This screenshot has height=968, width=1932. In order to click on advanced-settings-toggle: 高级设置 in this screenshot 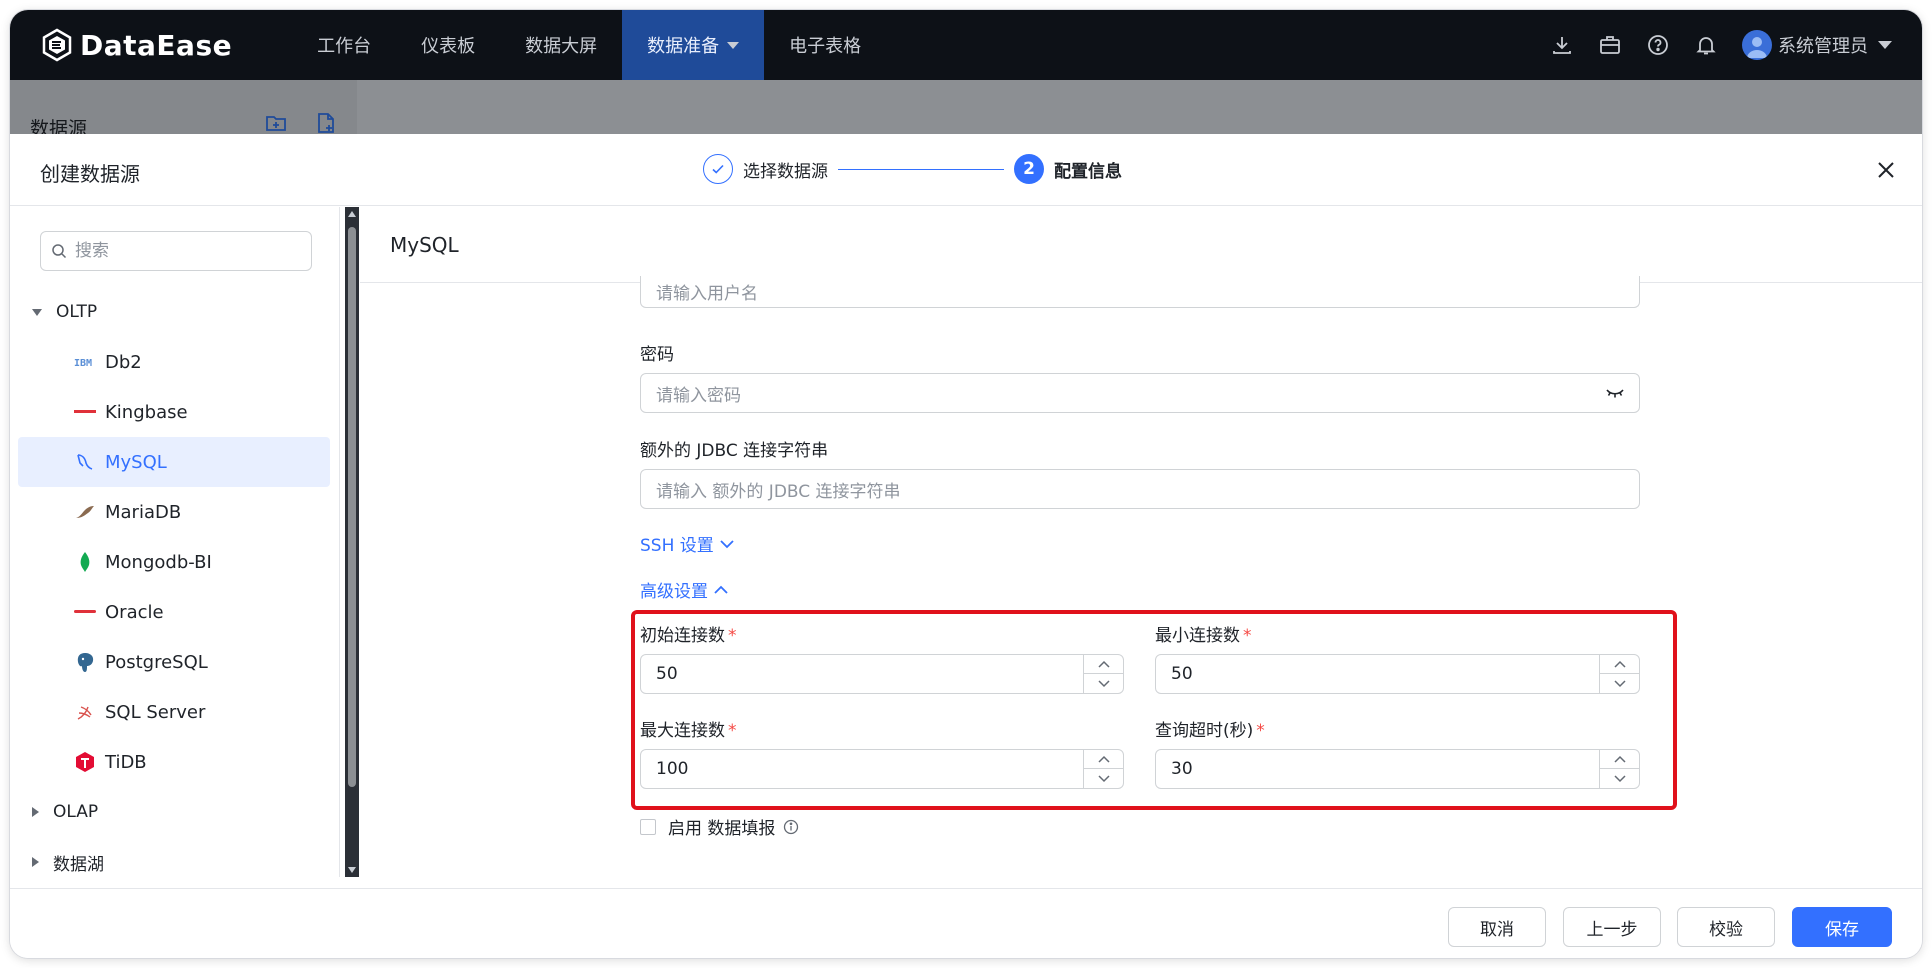, I will do `click(684, 589)`.